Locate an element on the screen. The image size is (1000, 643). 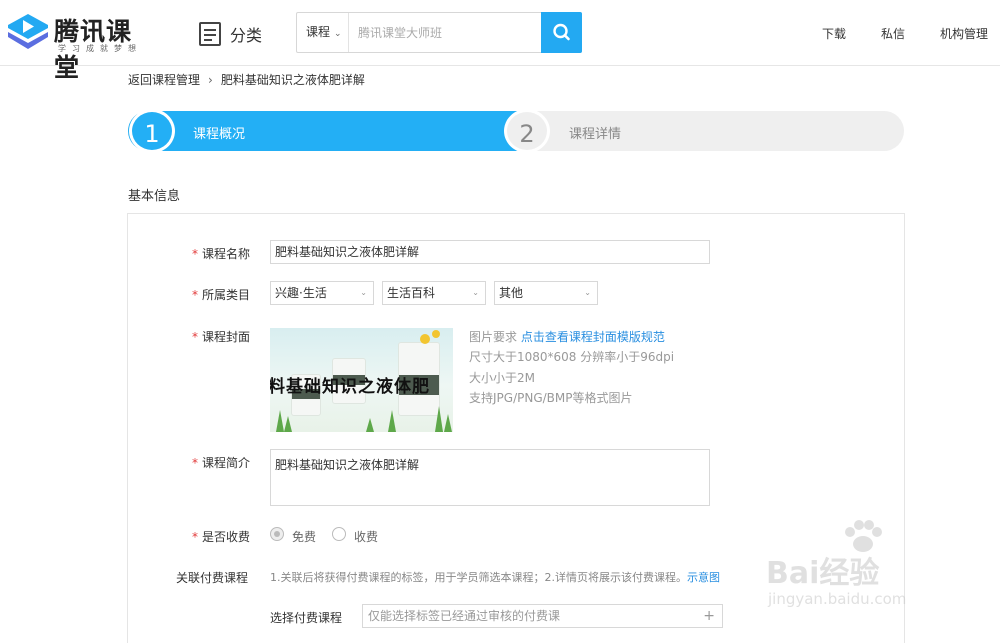
logo-slogan: 学习成就梦想 is located at coordinates (100, 48).